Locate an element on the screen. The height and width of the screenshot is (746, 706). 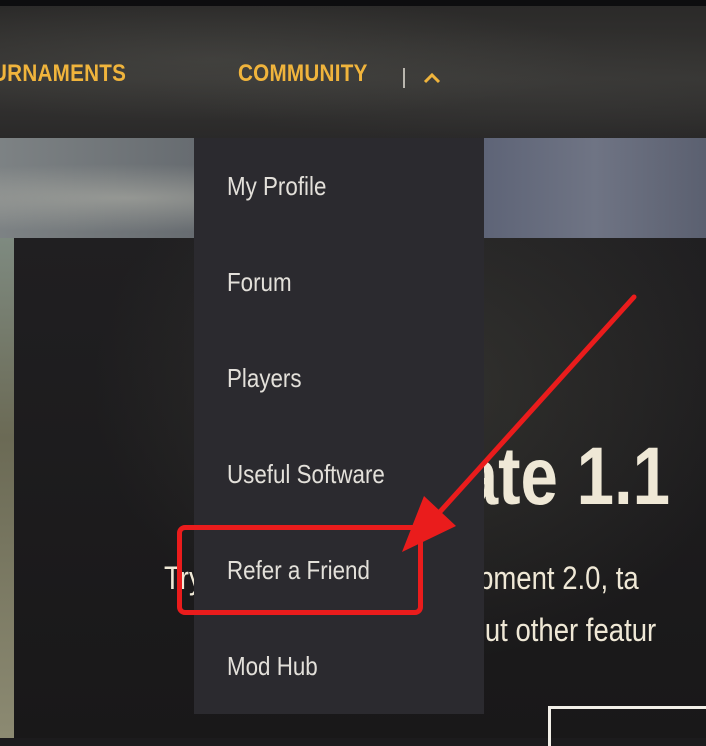
nav-tournaments: URNAMENTS is located at coordinates (63, 74).